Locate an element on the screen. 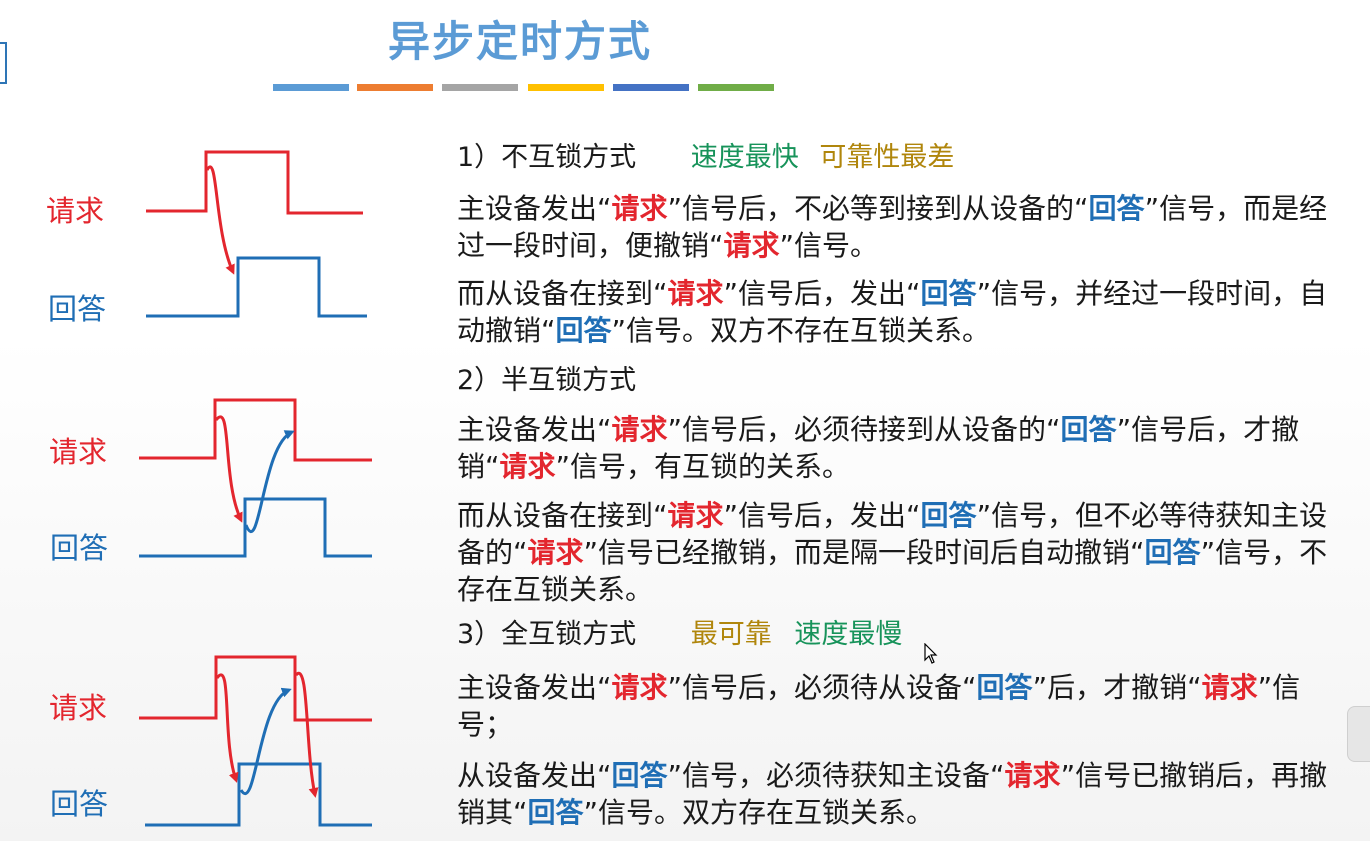  paragraph-text: ”信号已经撤销，而是隔一段时间后自动撤销“ is located at coordinates (864, 552).